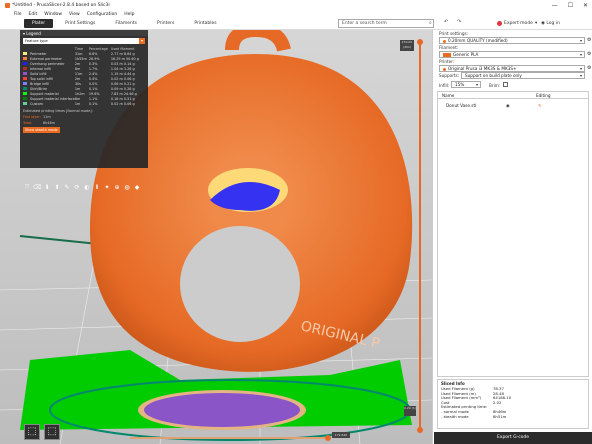 This screenshot has width=592, height=444. What do you see at coordinates (482, 68) in the screenshot?
I see `printer-value: Original Prusa i3 MK3S & MK3S+` at bounding box center [482, 68].